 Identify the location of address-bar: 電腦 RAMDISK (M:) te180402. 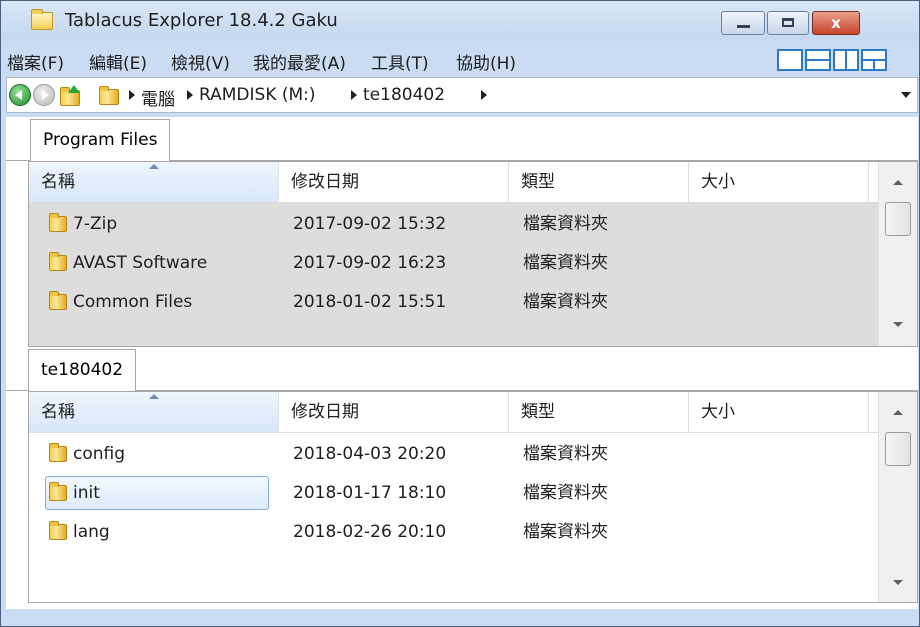
(462, 95).